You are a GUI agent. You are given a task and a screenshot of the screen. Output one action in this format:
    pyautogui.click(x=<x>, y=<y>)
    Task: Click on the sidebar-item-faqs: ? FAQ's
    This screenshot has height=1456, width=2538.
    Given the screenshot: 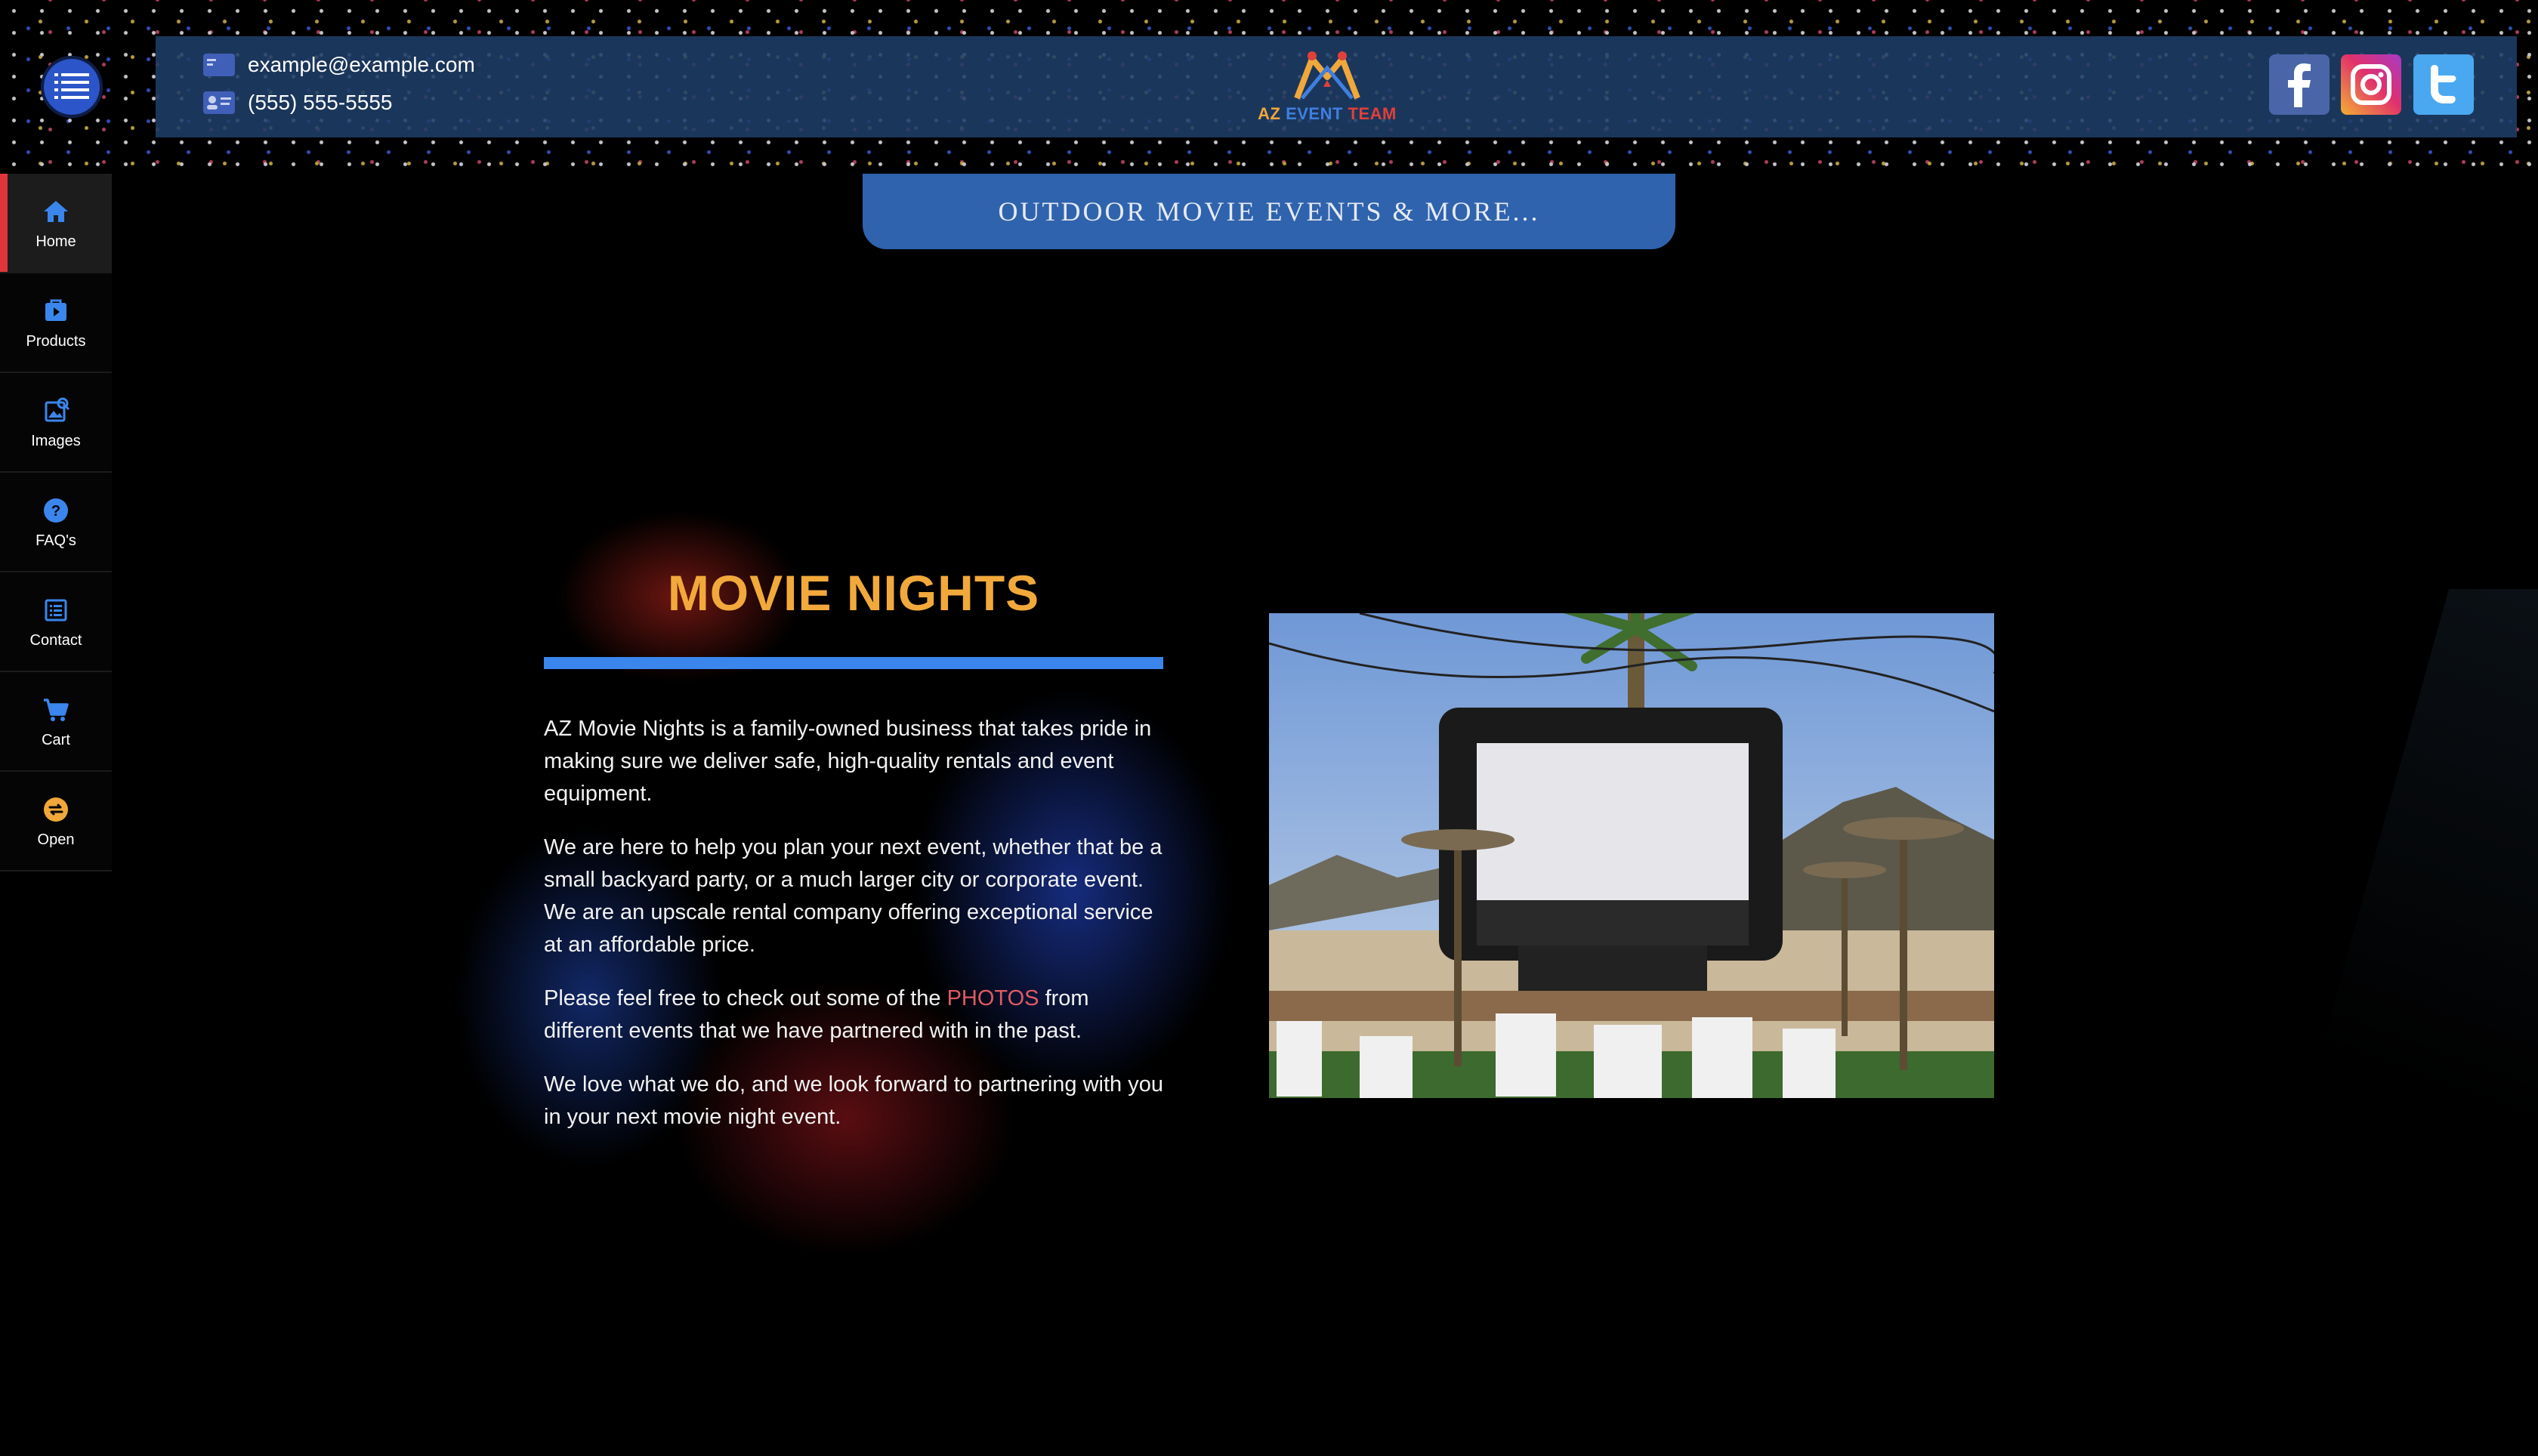 What is the action you would take?
    pyautogui.click(x=56, y=522)
    